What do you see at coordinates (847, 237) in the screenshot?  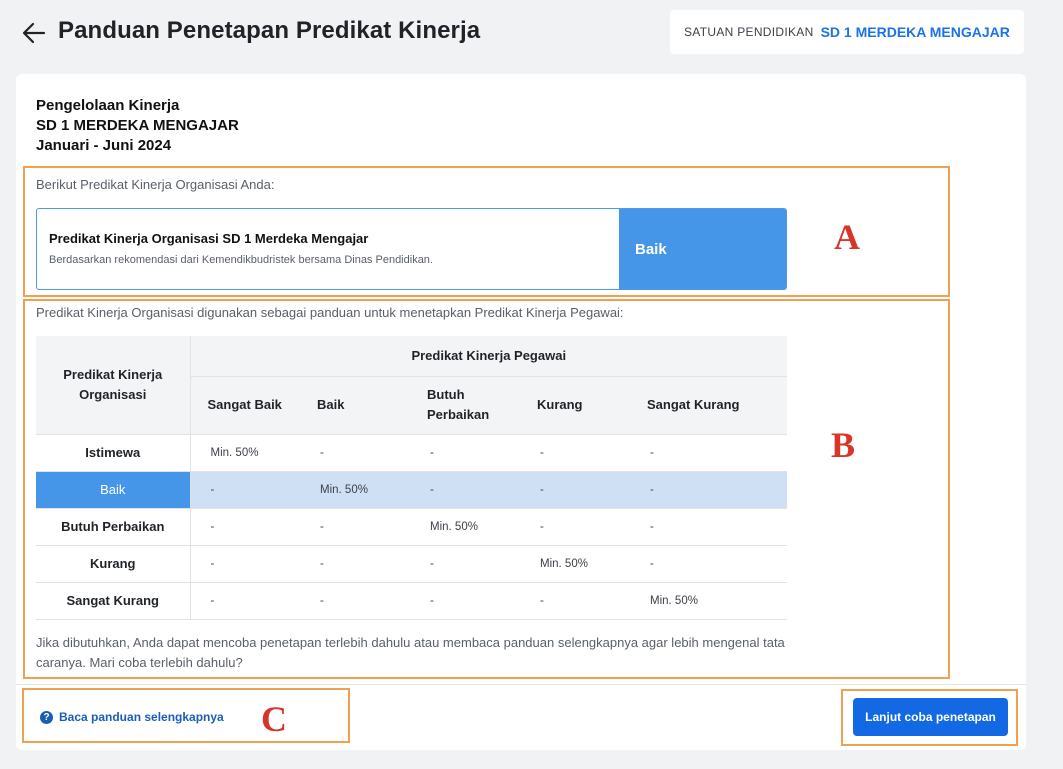 I see `annotation-letter-a: A` at bounding box center [847, 237].